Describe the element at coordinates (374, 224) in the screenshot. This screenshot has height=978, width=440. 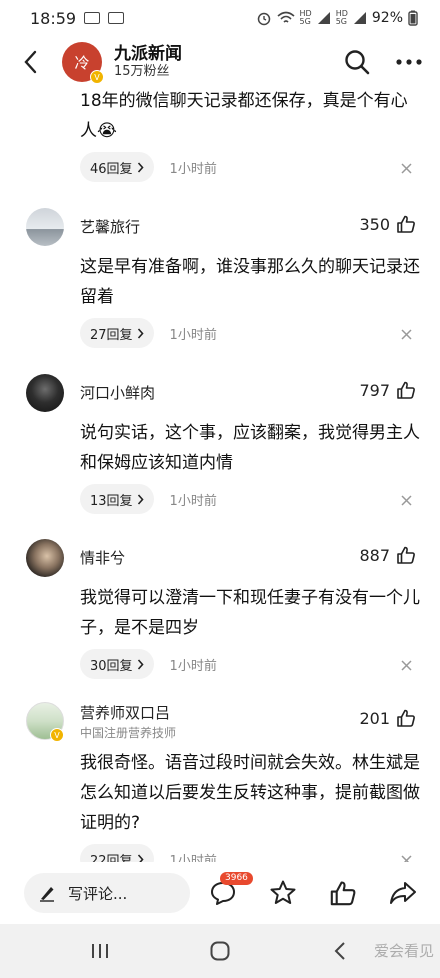
I see `like-count: 350` at that location.